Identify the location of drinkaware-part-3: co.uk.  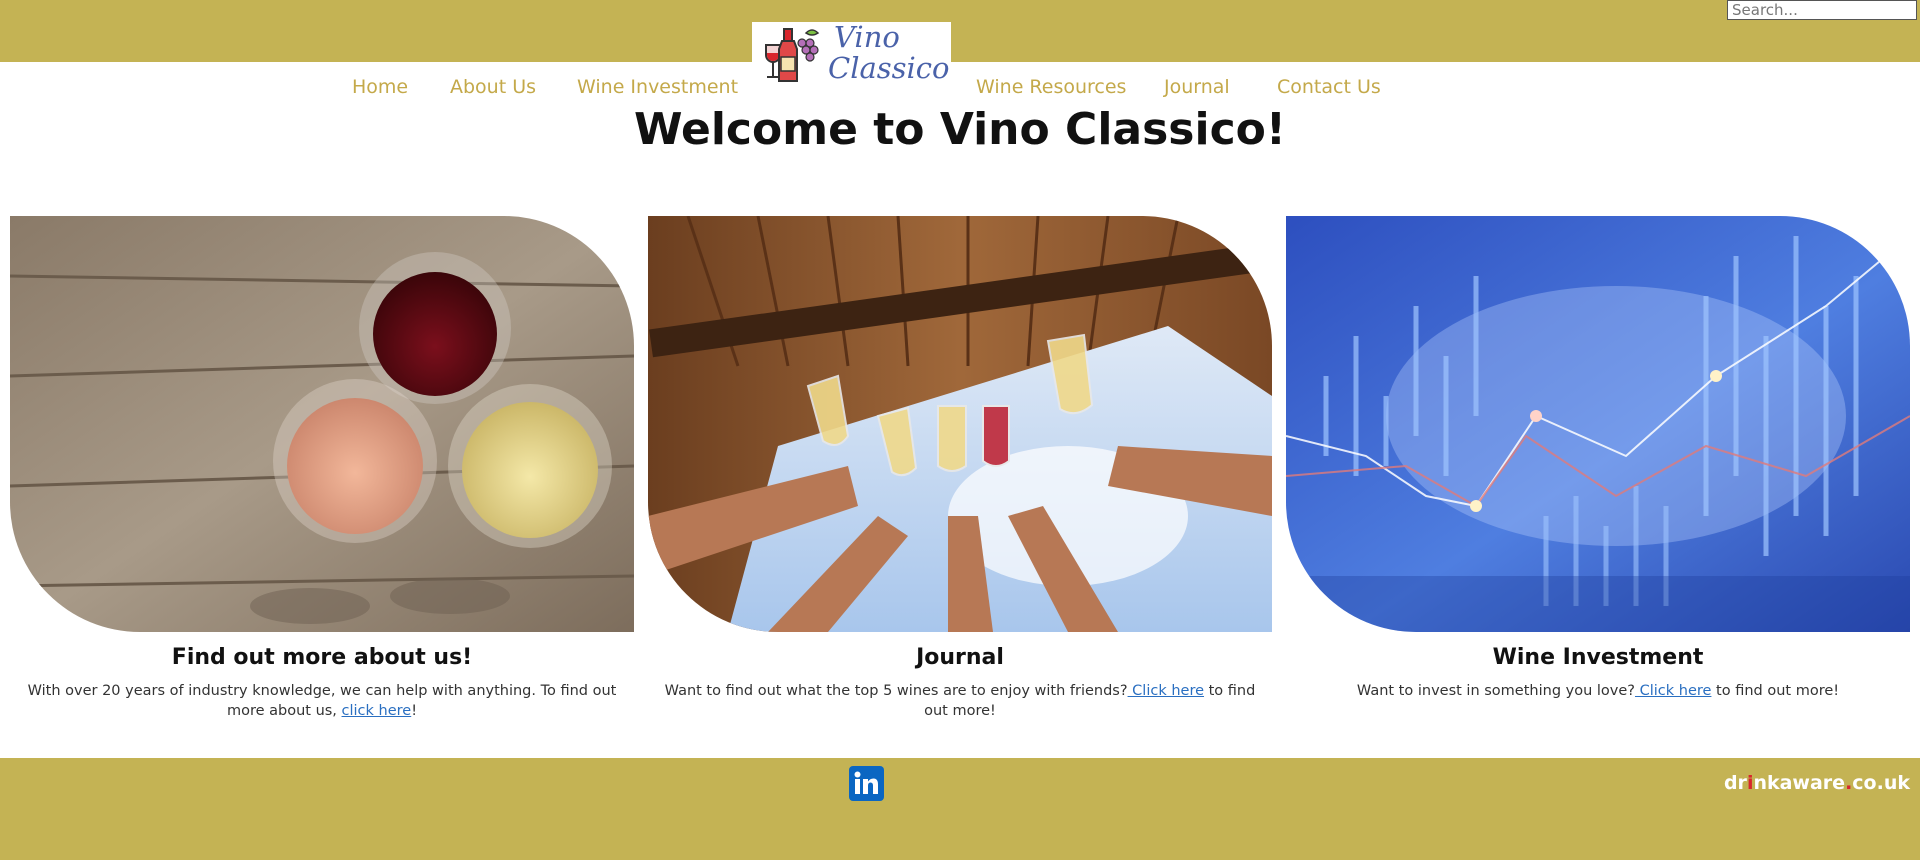
(1881, 783).